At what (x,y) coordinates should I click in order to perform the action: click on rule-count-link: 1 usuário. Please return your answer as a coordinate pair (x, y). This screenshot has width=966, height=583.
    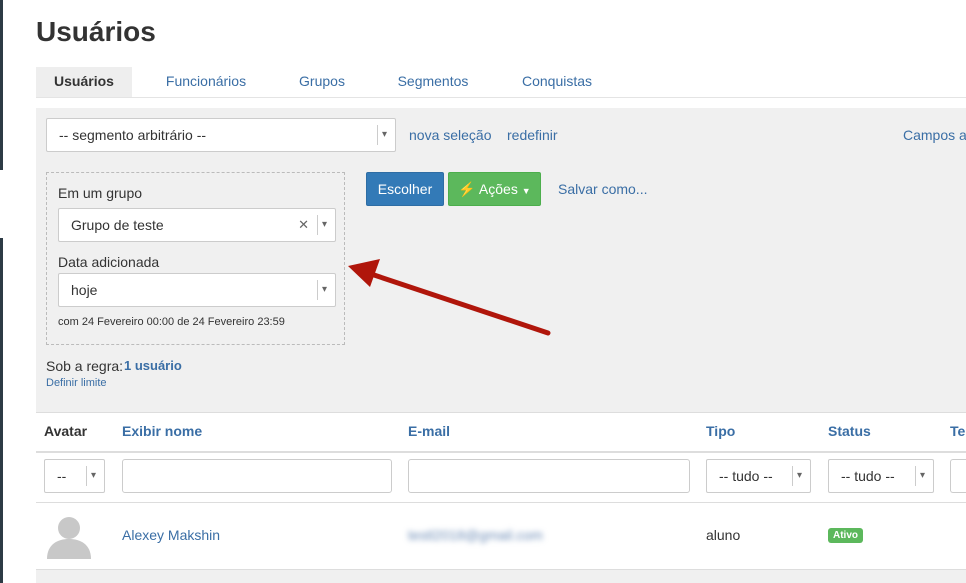
    Looking at the image, I should click on (153, 365).